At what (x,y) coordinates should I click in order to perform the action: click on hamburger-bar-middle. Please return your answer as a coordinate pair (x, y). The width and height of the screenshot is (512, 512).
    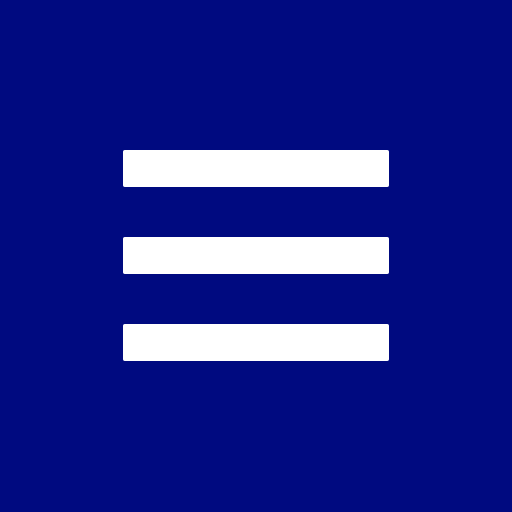
    Looking at the image, I should click on (256, 255).